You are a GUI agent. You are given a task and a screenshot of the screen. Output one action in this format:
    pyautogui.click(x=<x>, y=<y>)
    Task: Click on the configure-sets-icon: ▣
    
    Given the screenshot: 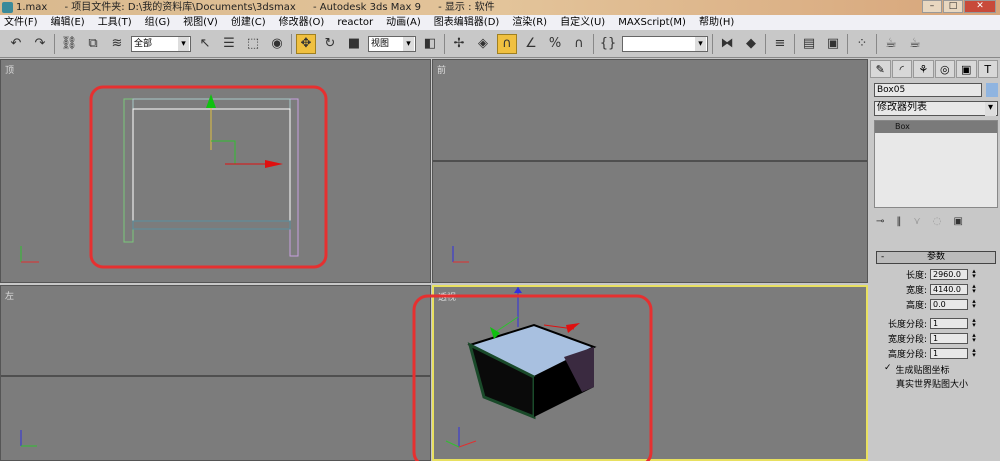 What is the action you would take?
    pyautogui.click(x=957, y=221)
    